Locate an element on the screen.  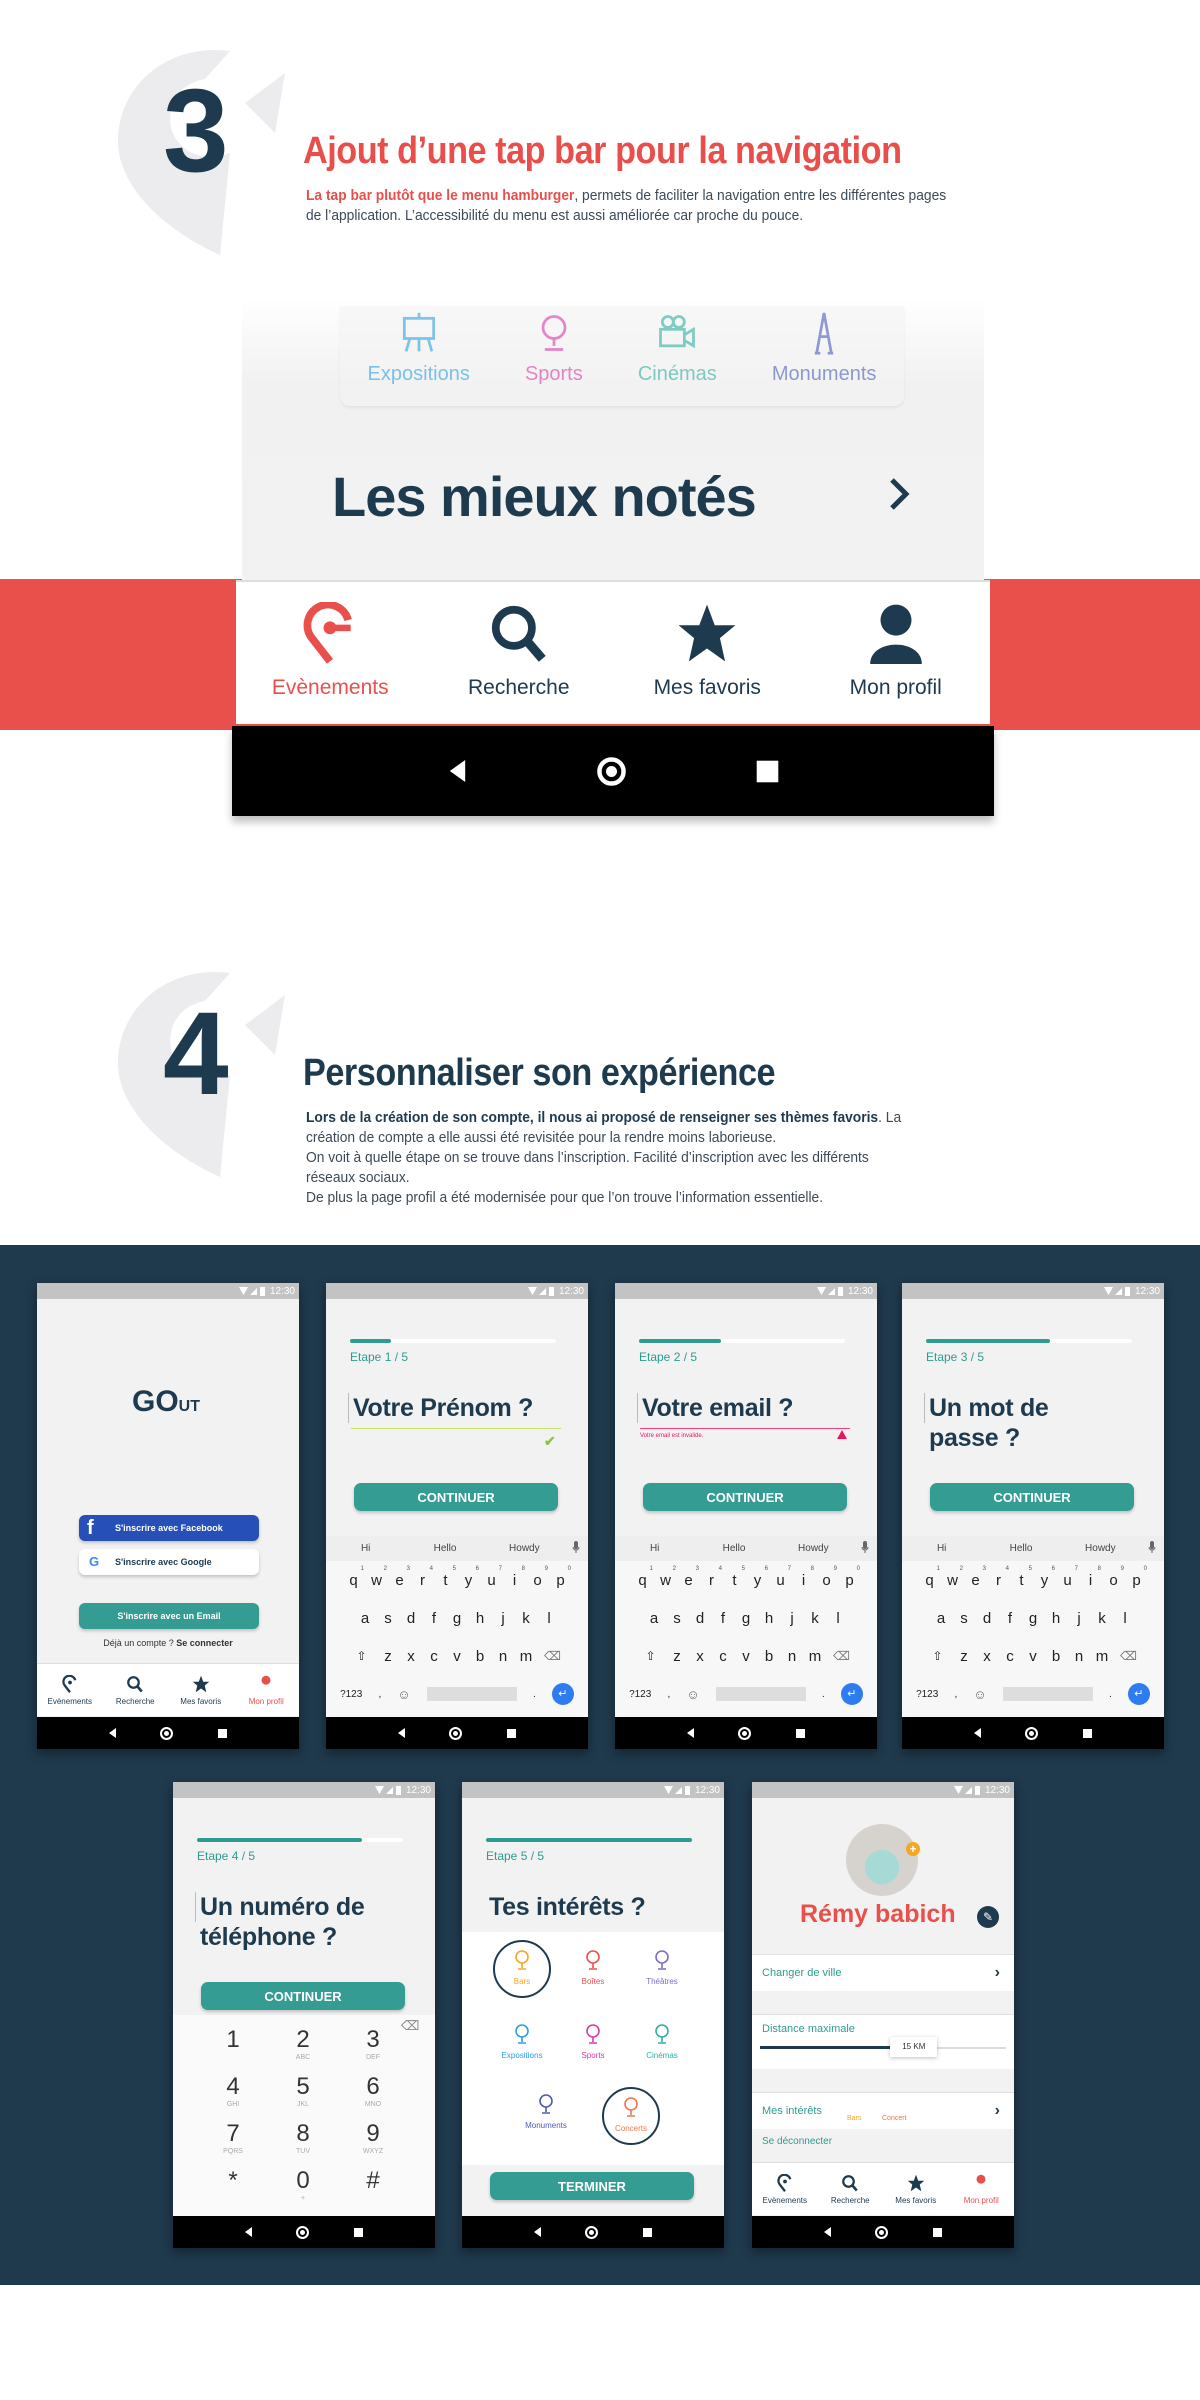
suggestion: Hi is located at coordinates (654, 1548).